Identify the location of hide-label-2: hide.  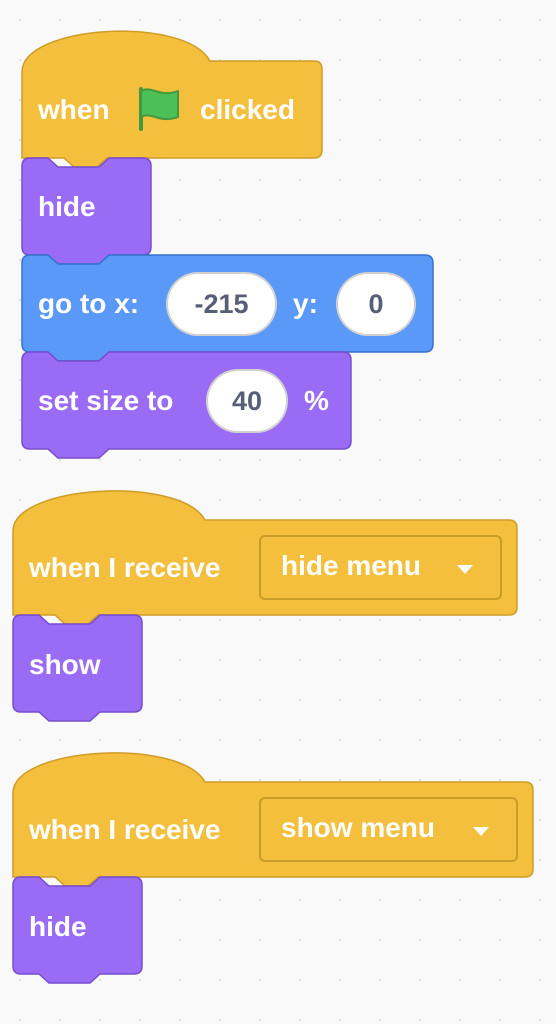
(58, 926).